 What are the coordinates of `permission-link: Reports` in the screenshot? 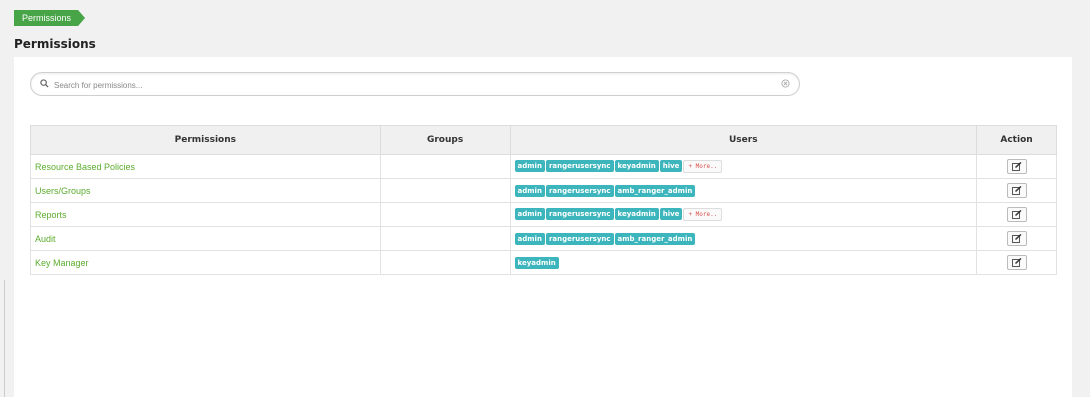 It's located at (51, 215).